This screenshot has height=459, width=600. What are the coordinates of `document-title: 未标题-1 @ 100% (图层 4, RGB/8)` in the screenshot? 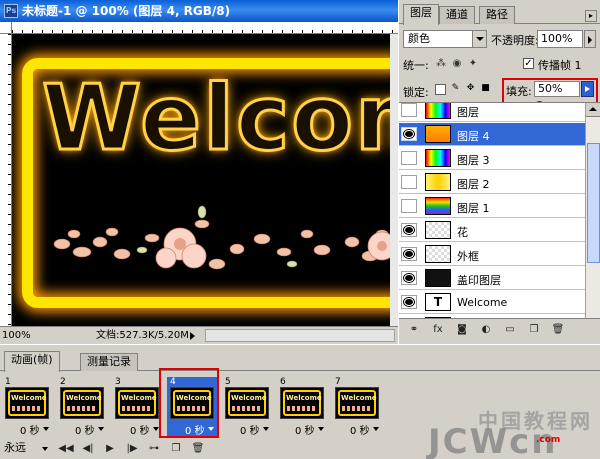 It's located at (126, 11).